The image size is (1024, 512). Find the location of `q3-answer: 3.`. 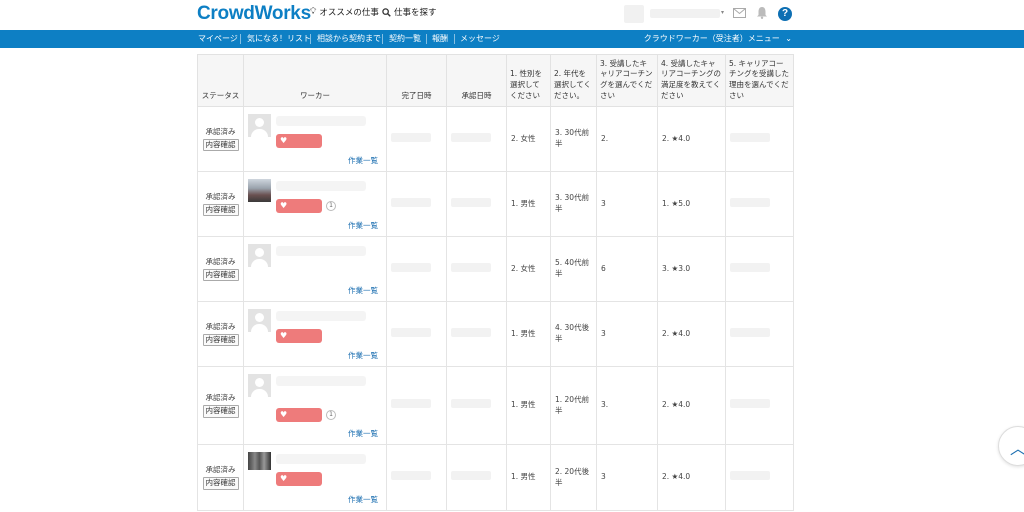

q3-answer: 3. is located at coordinates (627, 405).